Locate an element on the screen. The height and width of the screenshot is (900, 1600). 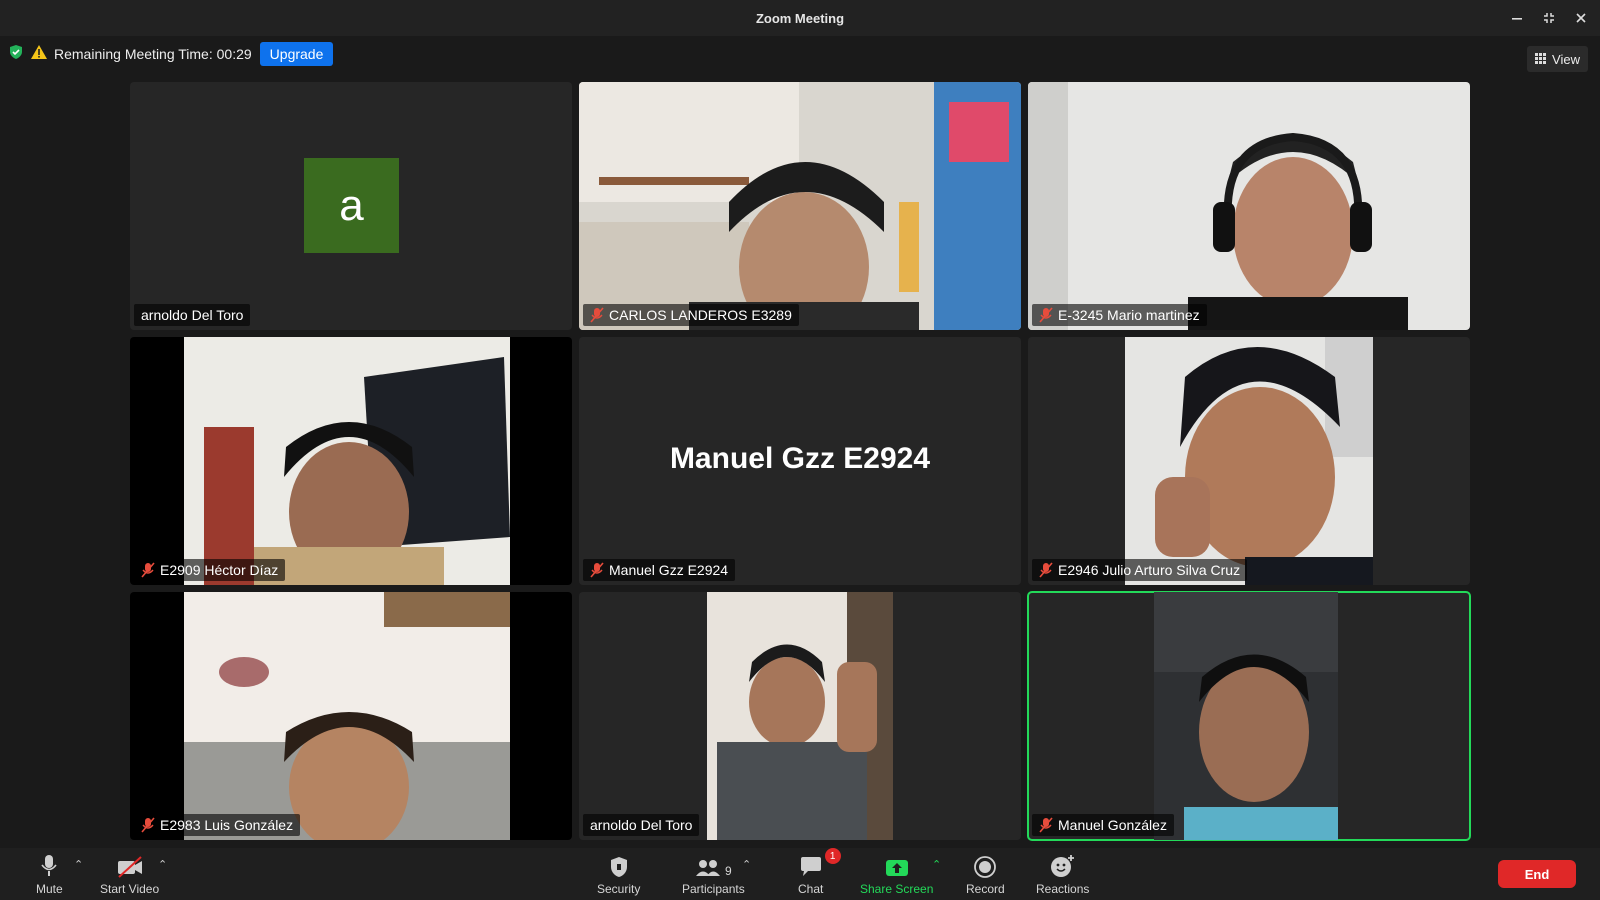
share-screen-icon is located at coordinates (896, 868).